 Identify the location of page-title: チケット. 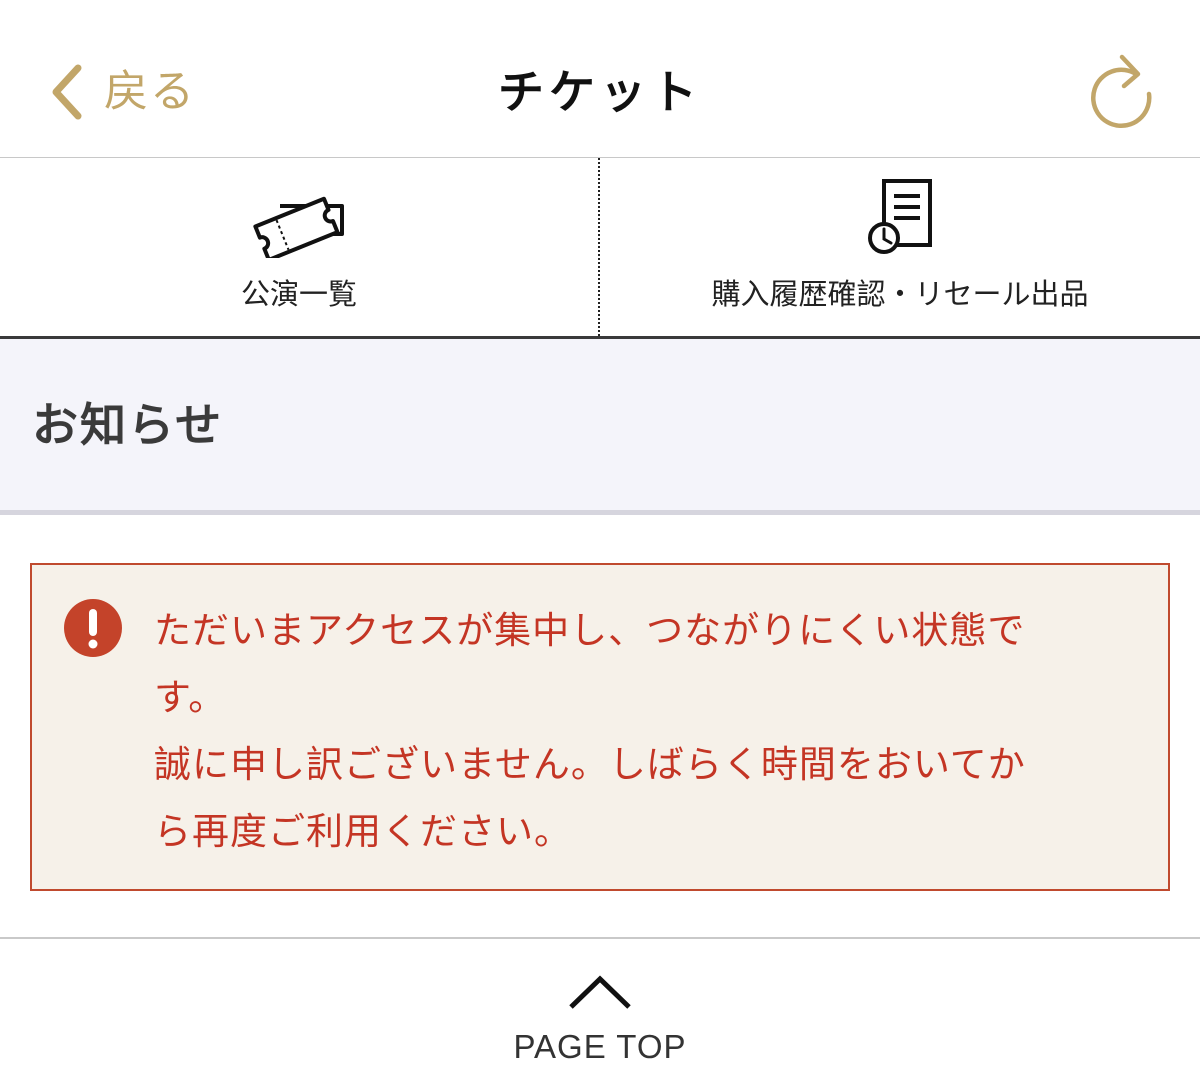
(600, 92).